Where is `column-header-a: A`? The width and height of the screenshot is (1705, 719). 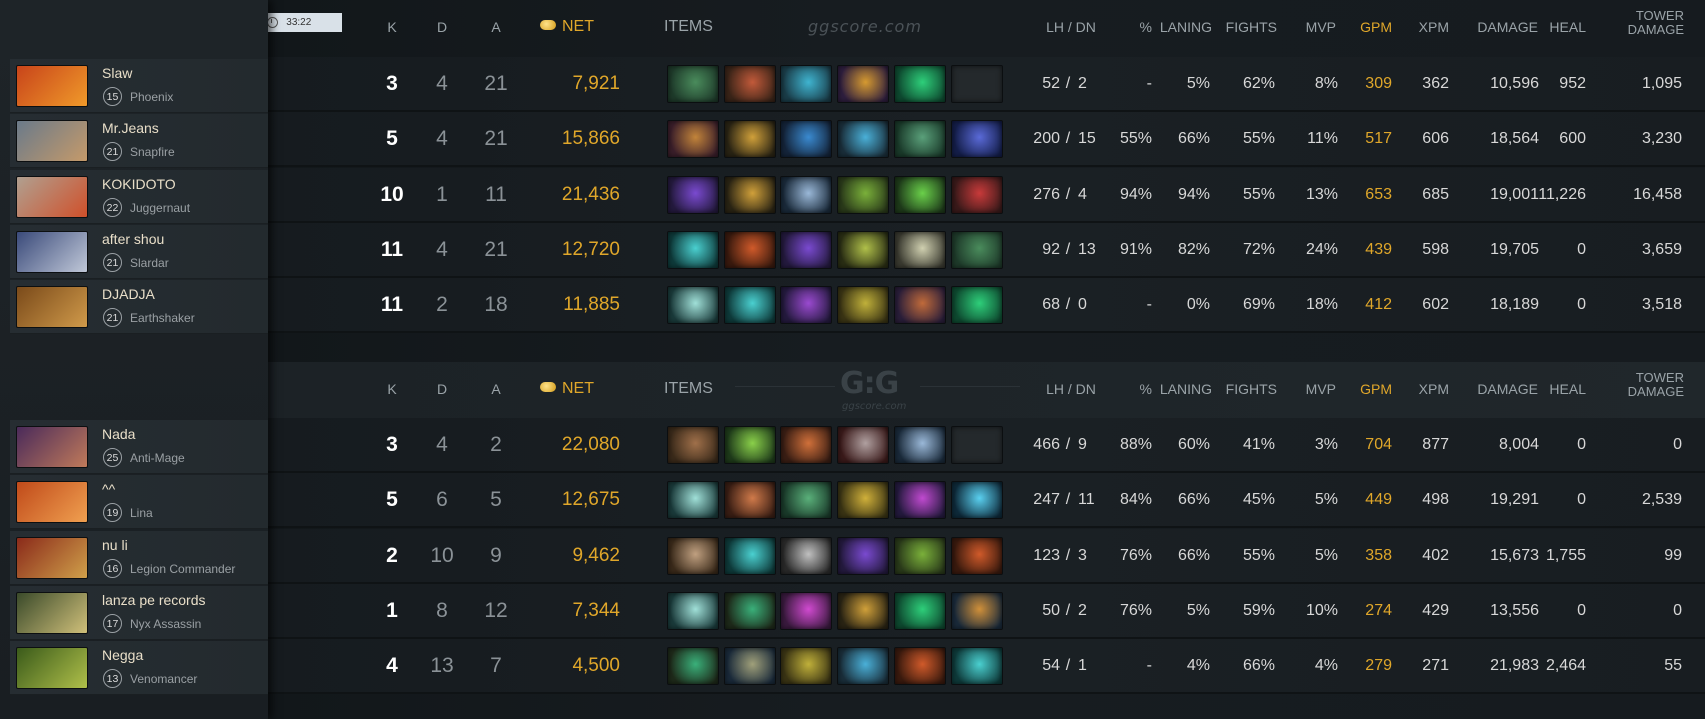
column-header-a: A is located at coordinates (496, 389).